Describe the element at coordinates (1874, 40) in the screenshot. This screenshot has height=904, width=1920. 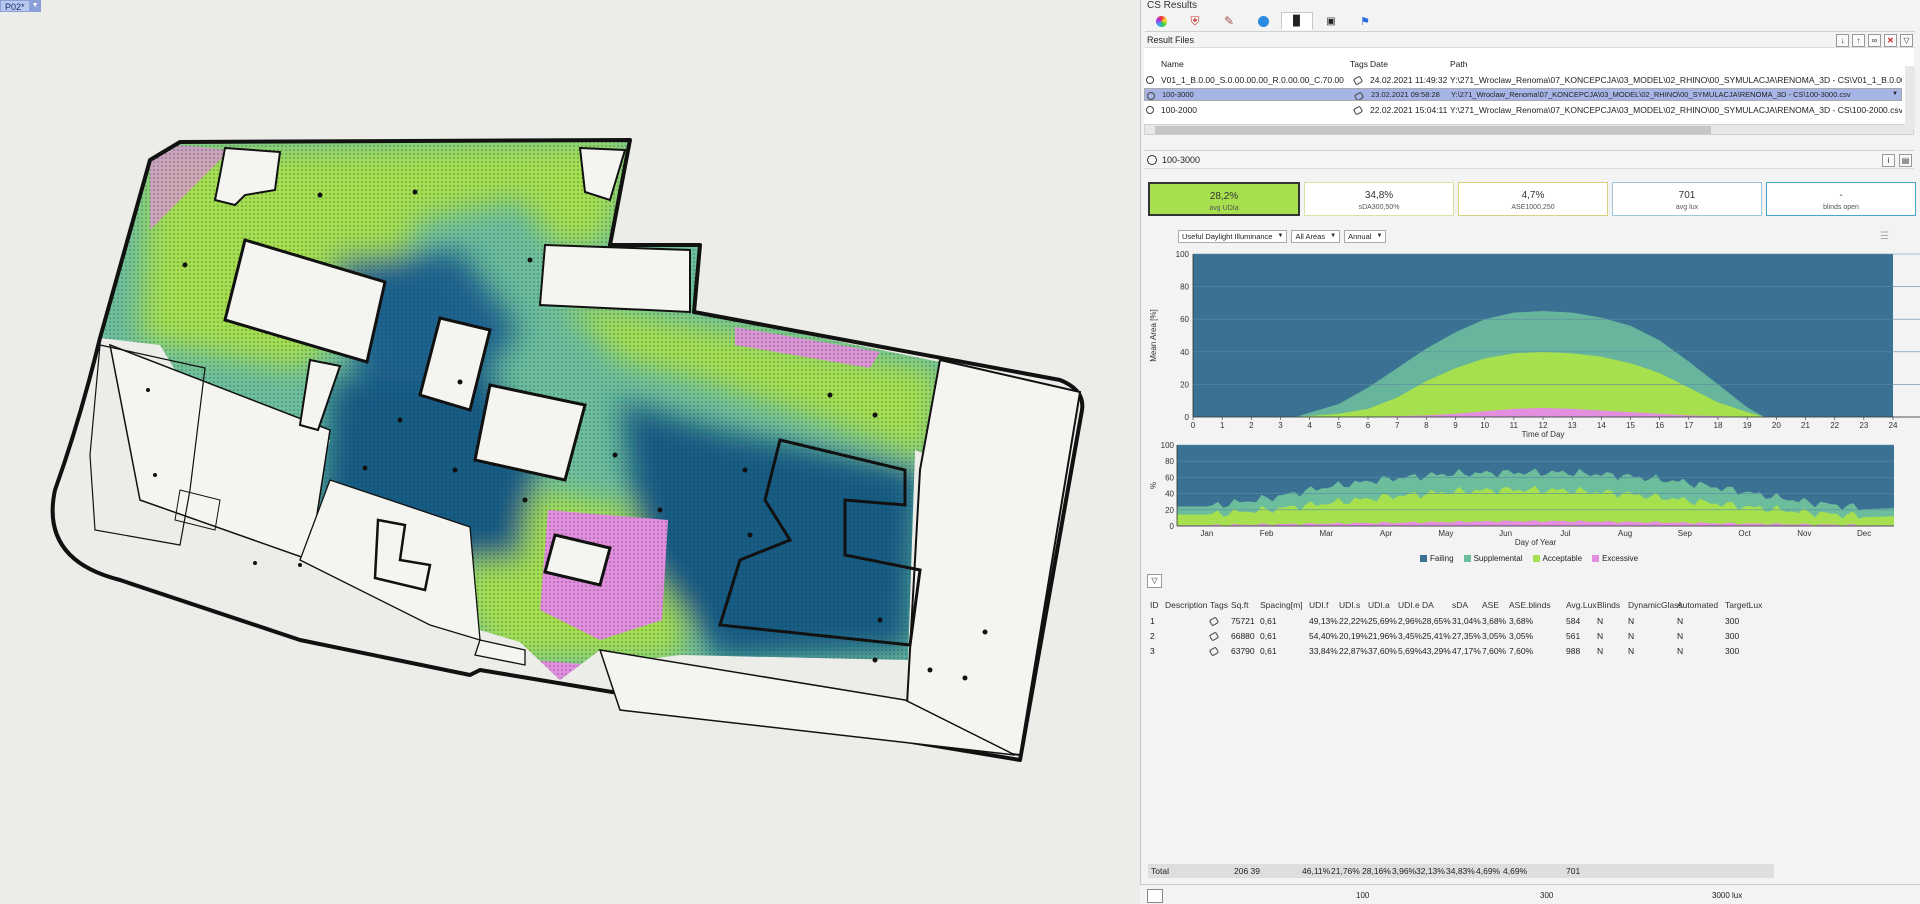
I see `link-icon: ∞` at that location.